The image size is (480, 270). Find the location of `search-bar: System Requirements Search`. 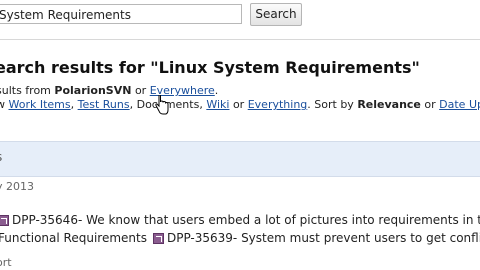

search-bar: System Requirements Search is located at coordinates (240, 20).